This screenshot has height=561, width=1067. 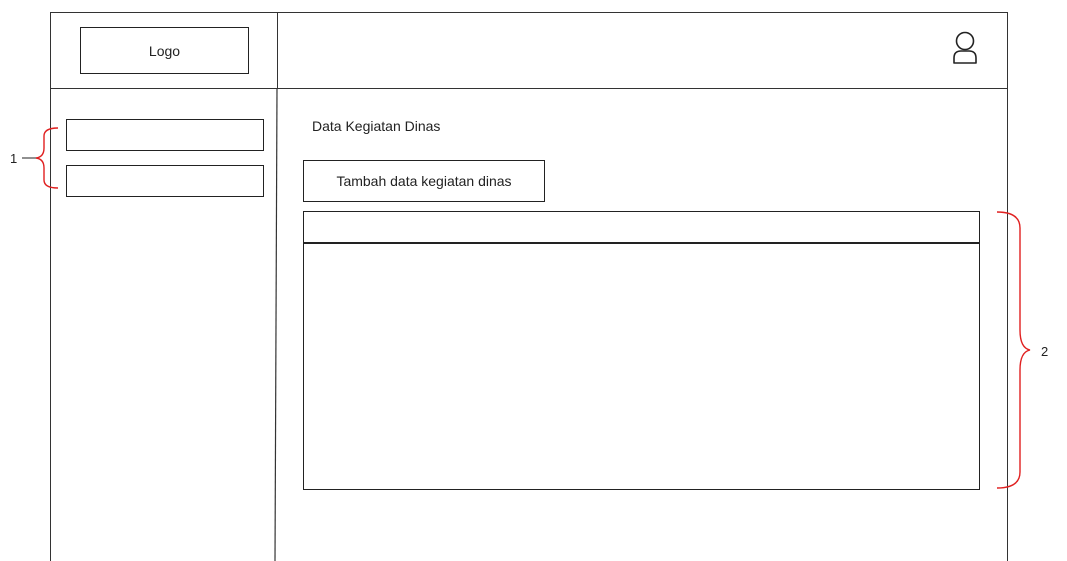 What do you see at coordinates (47, 158) in the screenshot?
I see `sidebar-annotation-bracket` at bounding box center [47, 158].